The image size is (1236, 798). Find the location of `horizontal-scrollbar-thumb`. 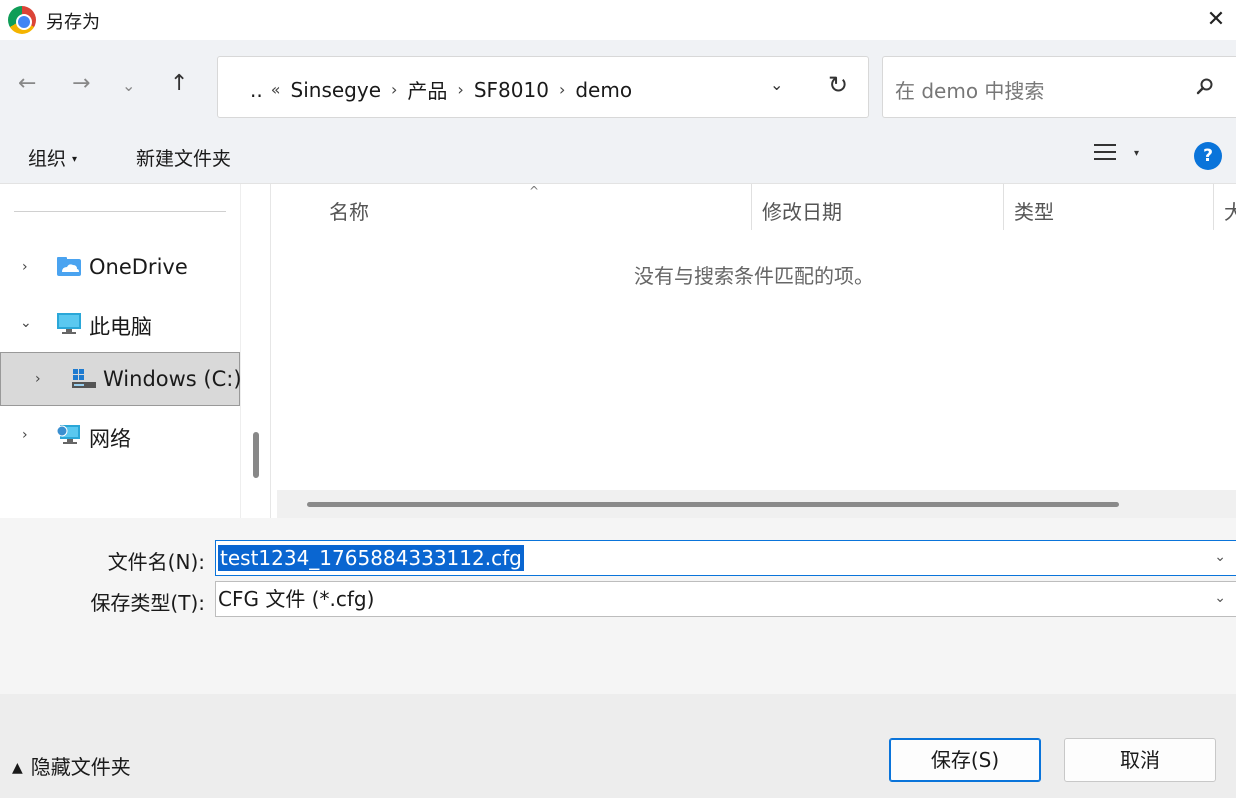

horizontal-scrollbar-thumb is located at coordinates (713, 504).